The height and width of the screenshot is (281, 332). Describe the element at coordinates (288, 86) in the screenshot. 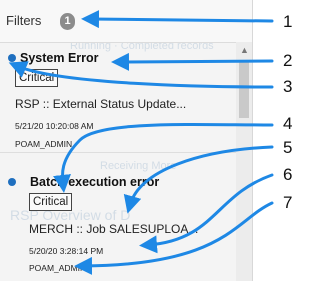

I see `callout-number-3: 3` at that location.